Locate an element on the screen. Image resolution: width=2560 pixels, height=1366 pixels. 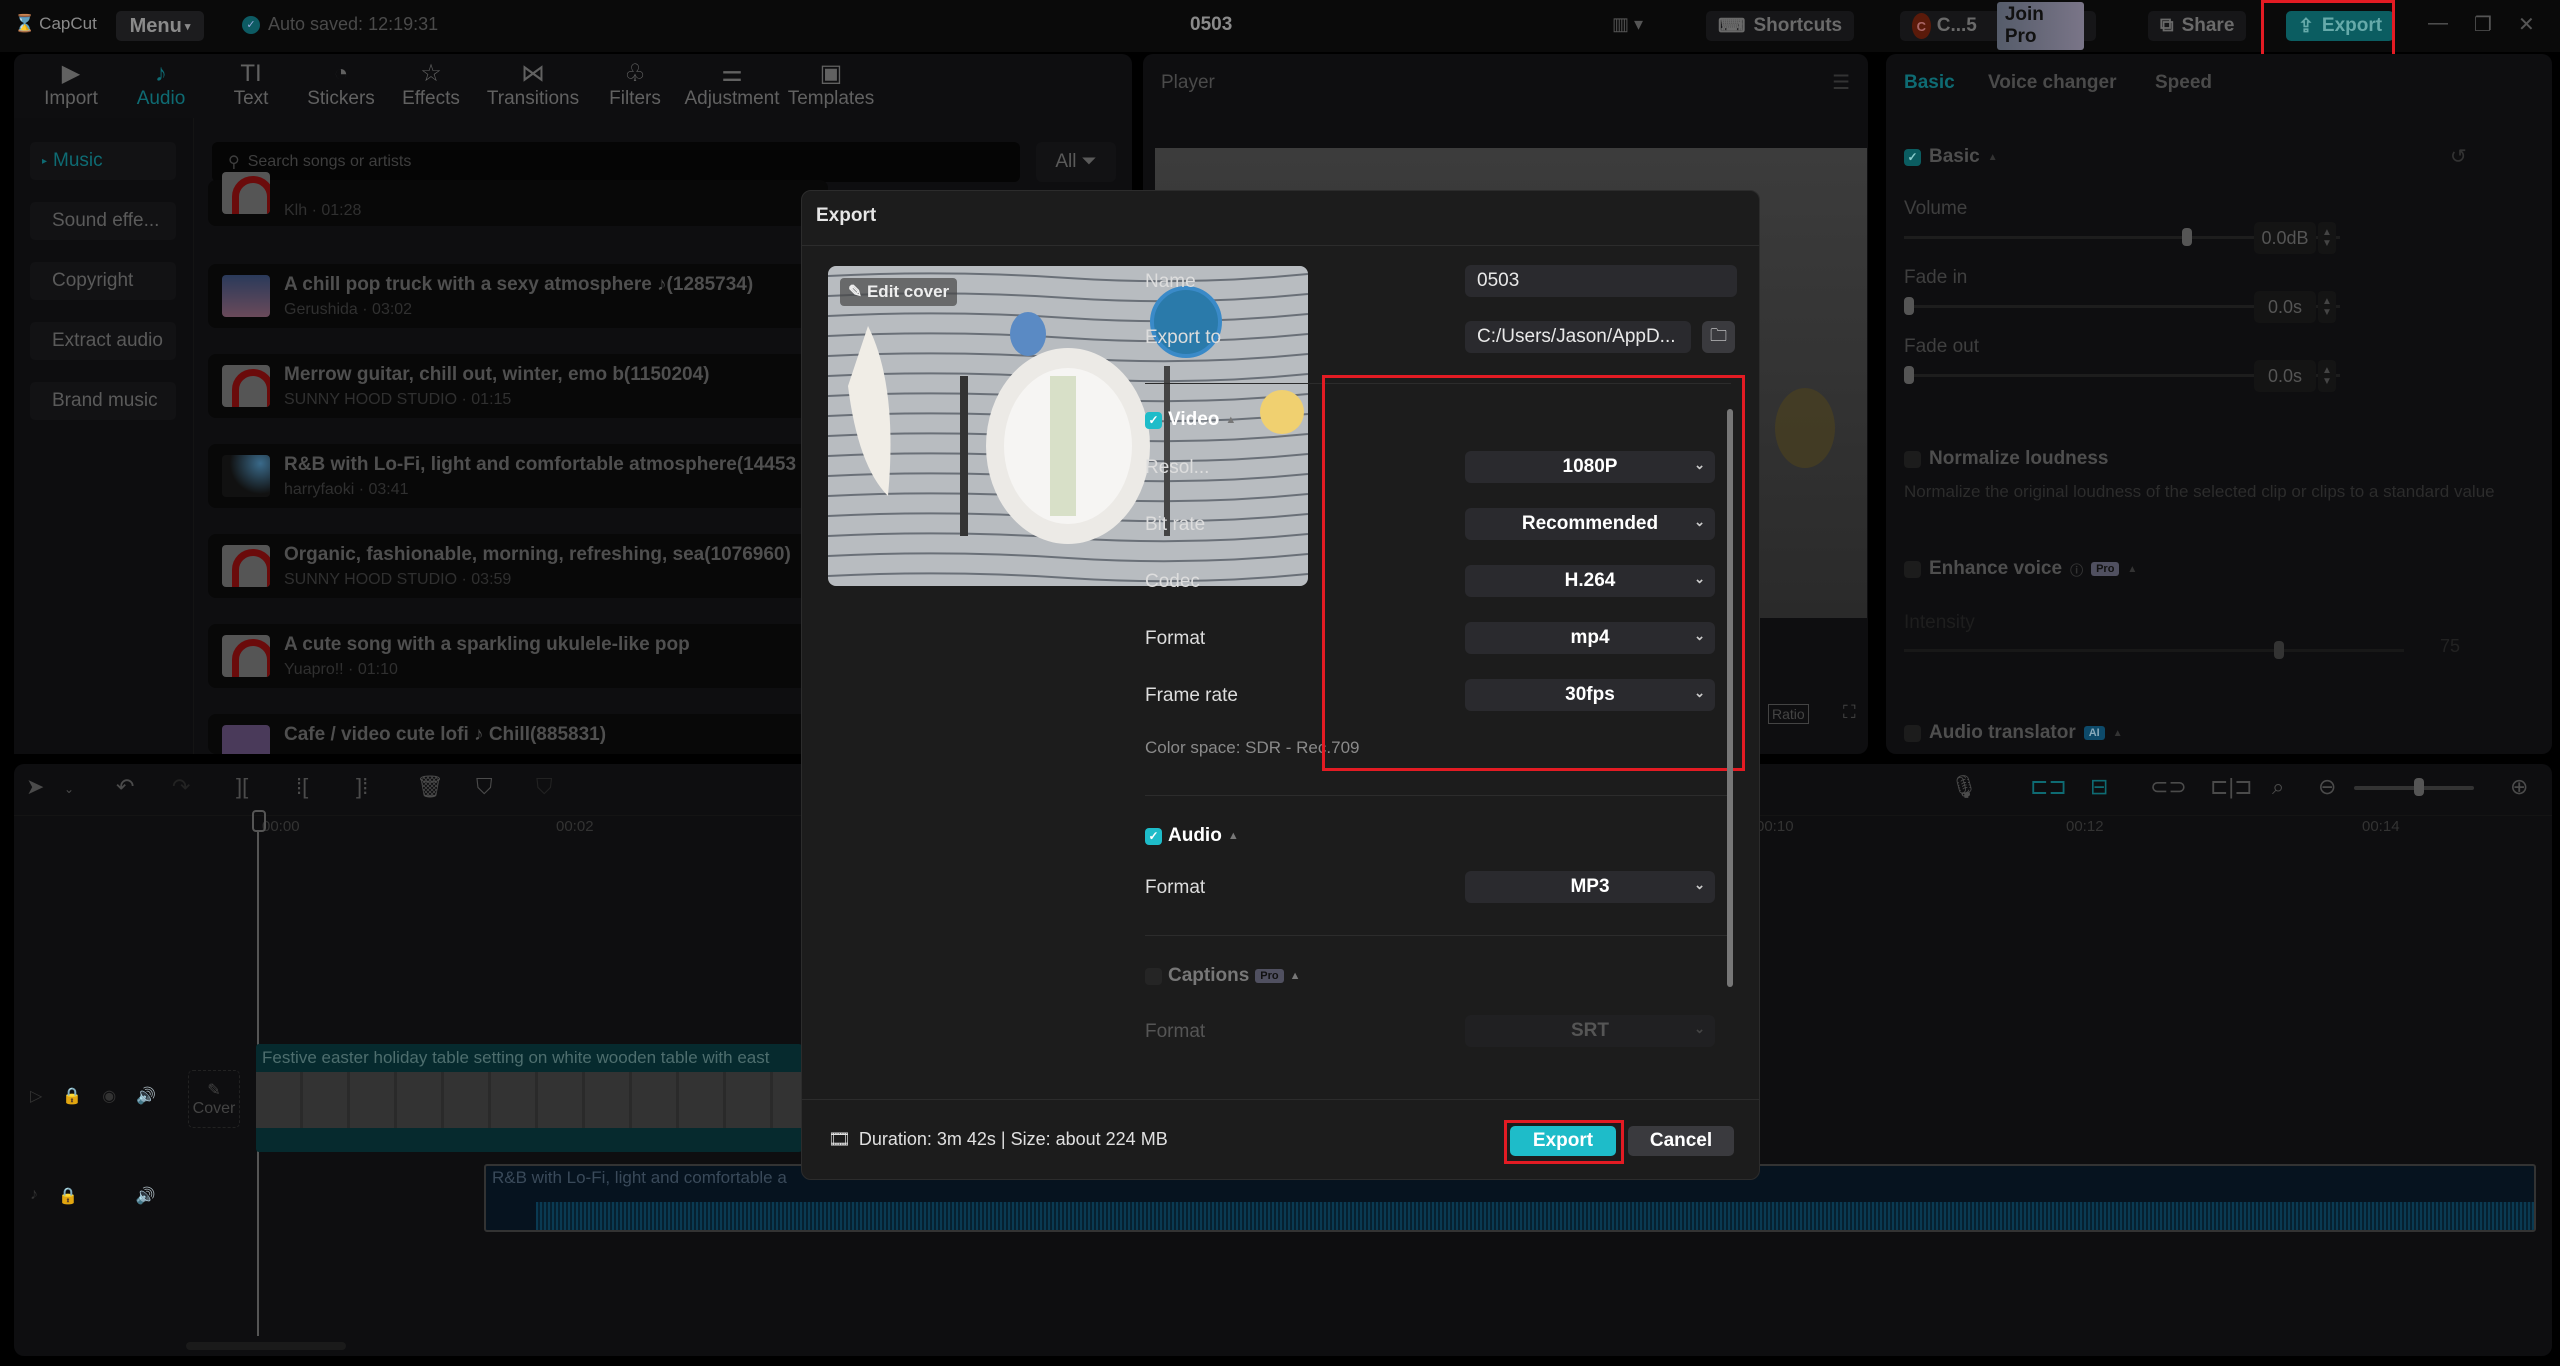
marker-icon: ⛉ is located at coordinates (544, 787).